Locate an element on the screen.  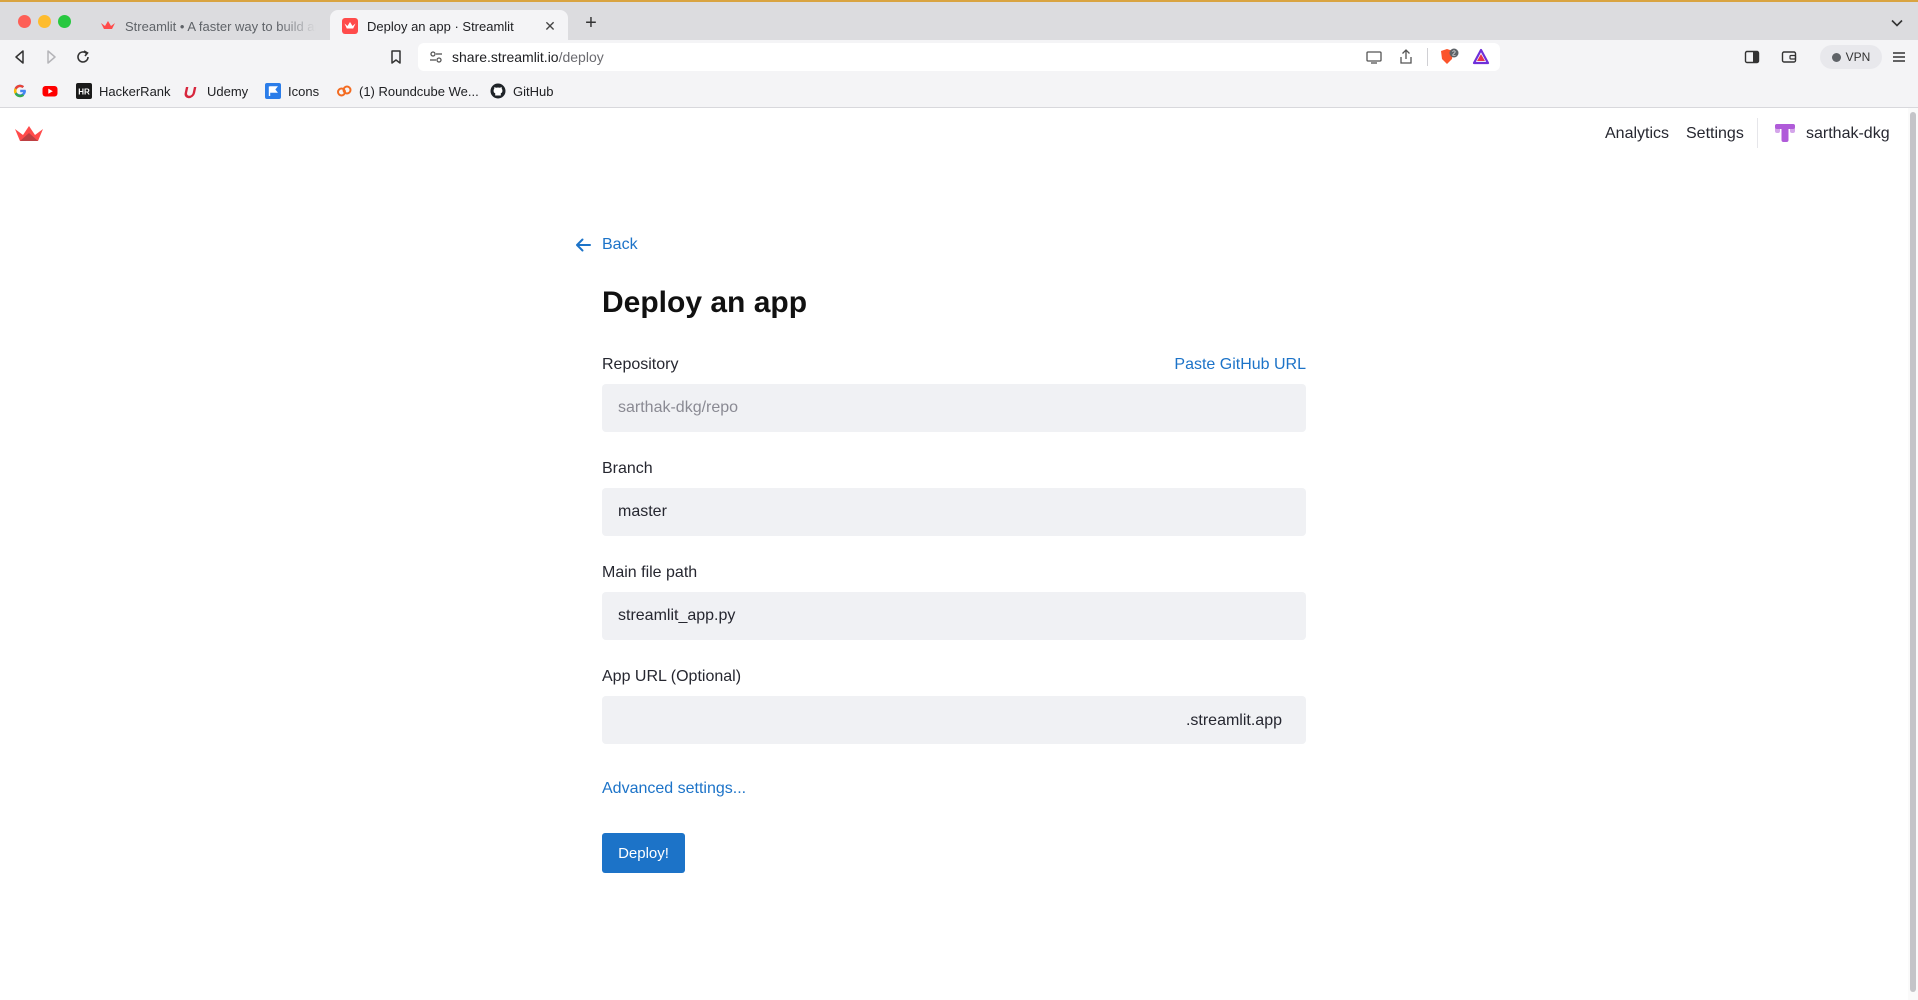
branch-input is located at coordinates (954, 512).